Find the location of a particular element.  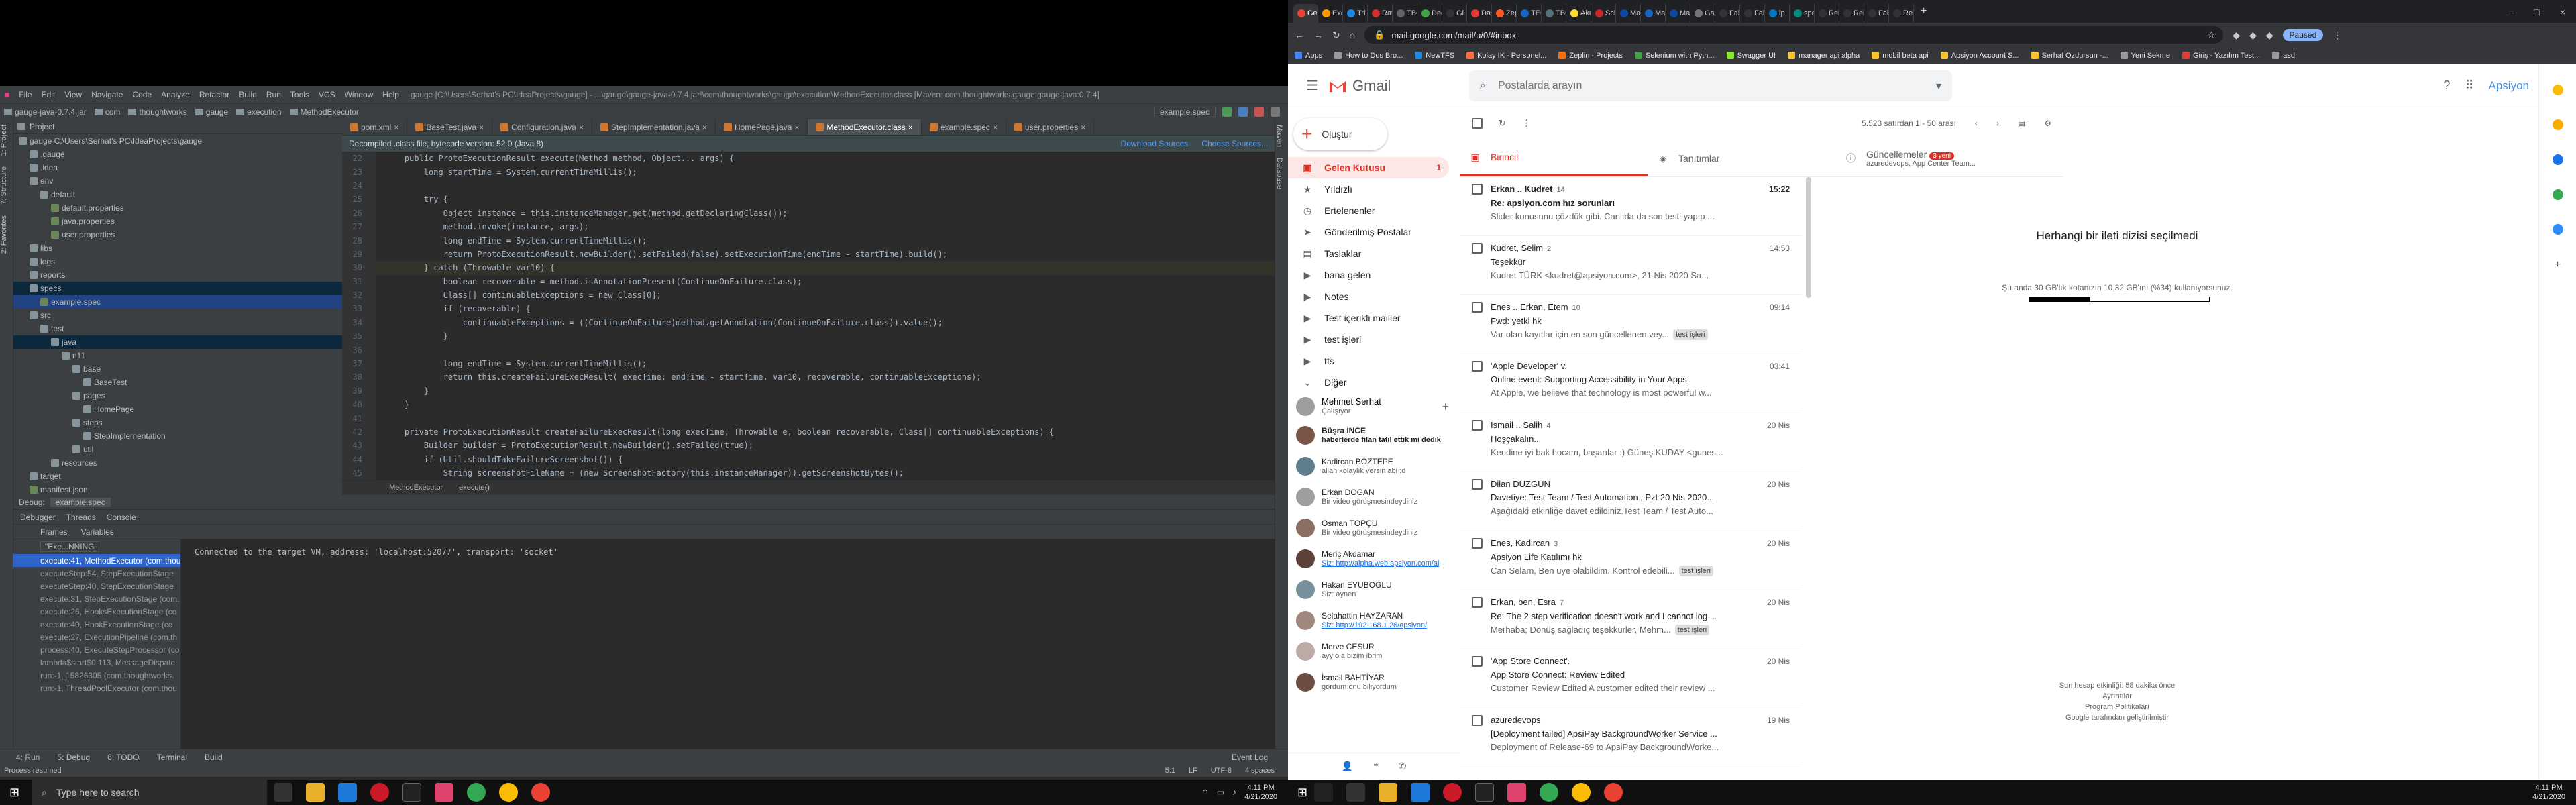

hangouts-icon: ❝ is located at coordinates (1376, 766).